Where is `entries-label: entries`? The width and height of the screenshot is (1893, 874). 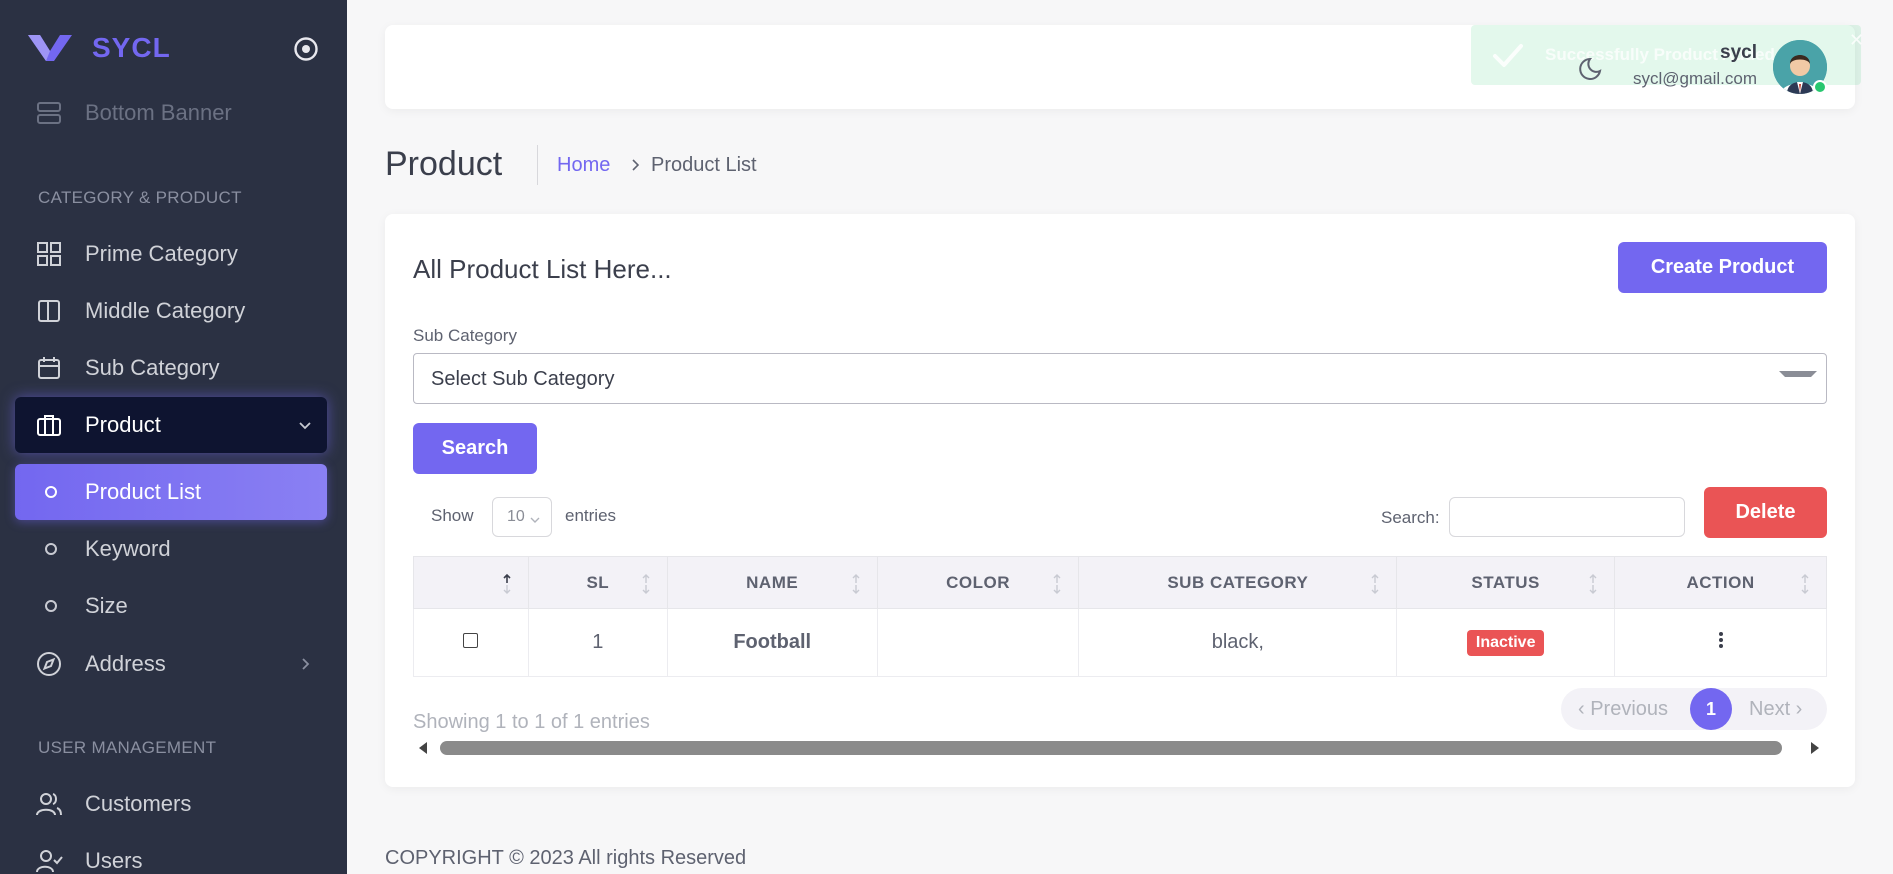 entries-label: entries is located at coordinates (591, 515).